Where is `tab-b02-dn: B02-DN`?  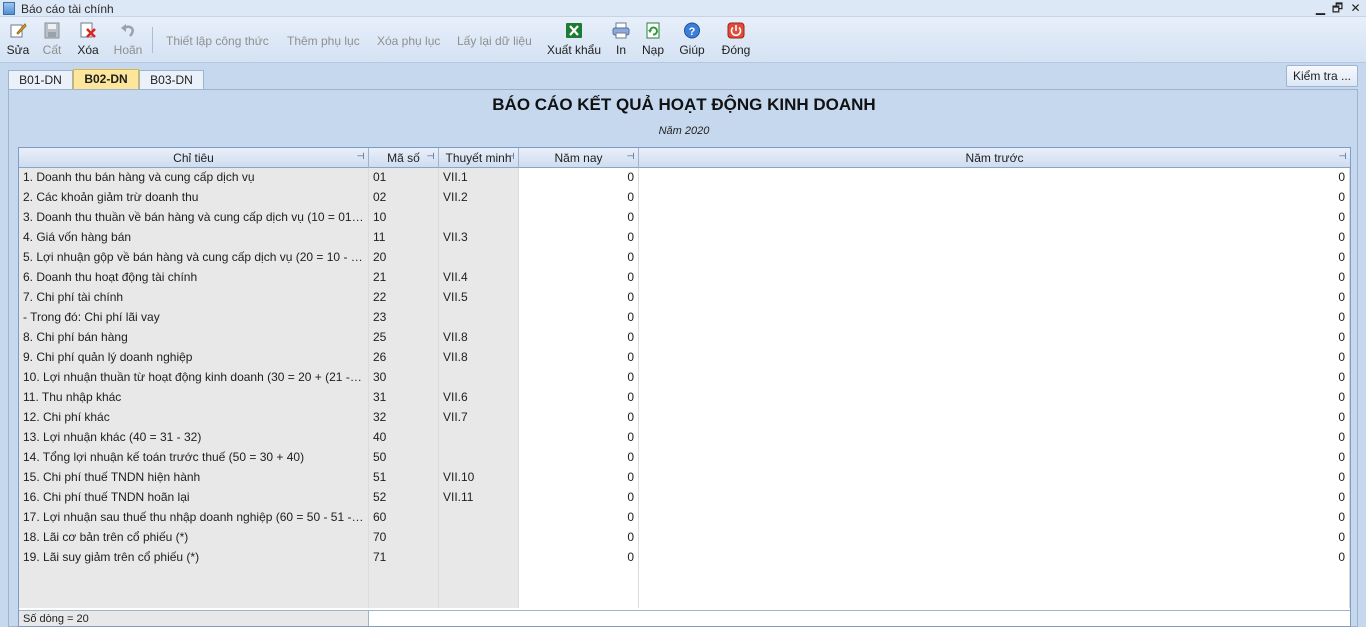
tab-b02-dn: B02-DN is located at coordinates (106, 79).